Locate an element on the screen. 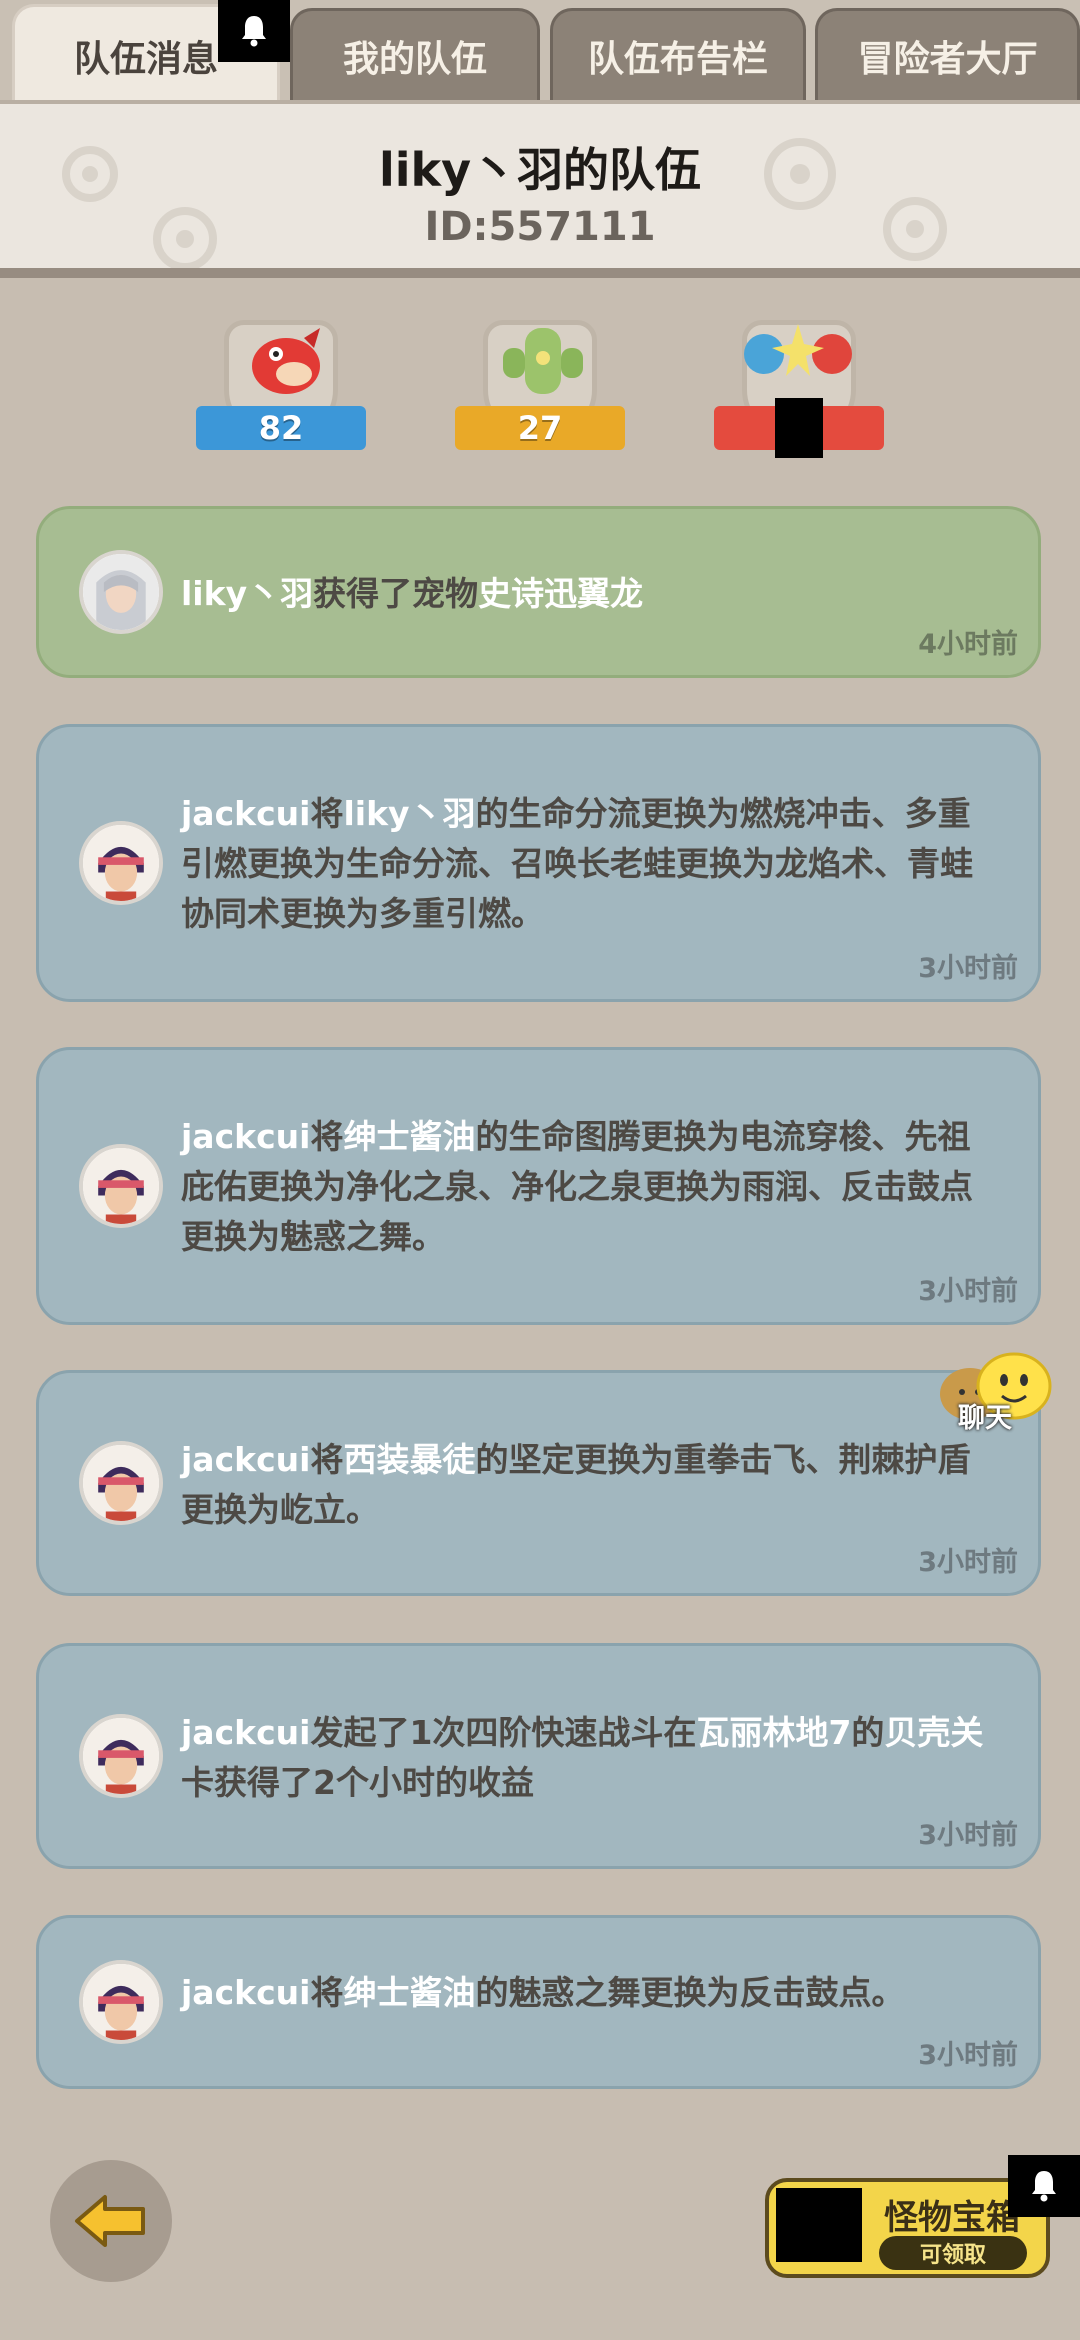 This screenshot has width=1080, height=2340. back-arrow-icon is located at coordinates (110, 2221).